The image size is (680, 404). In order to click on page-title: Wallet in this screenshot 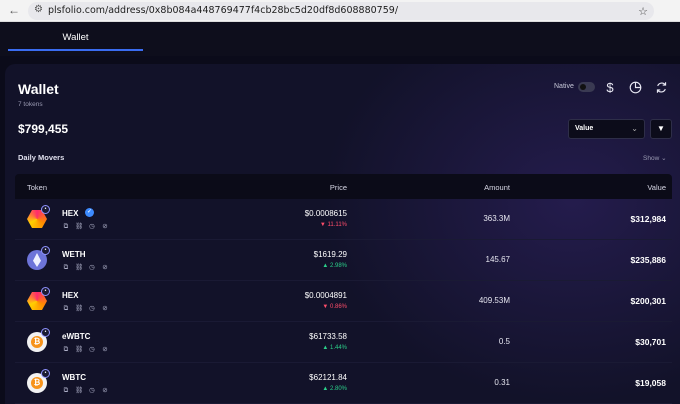, I will do `click(38, 89)`.